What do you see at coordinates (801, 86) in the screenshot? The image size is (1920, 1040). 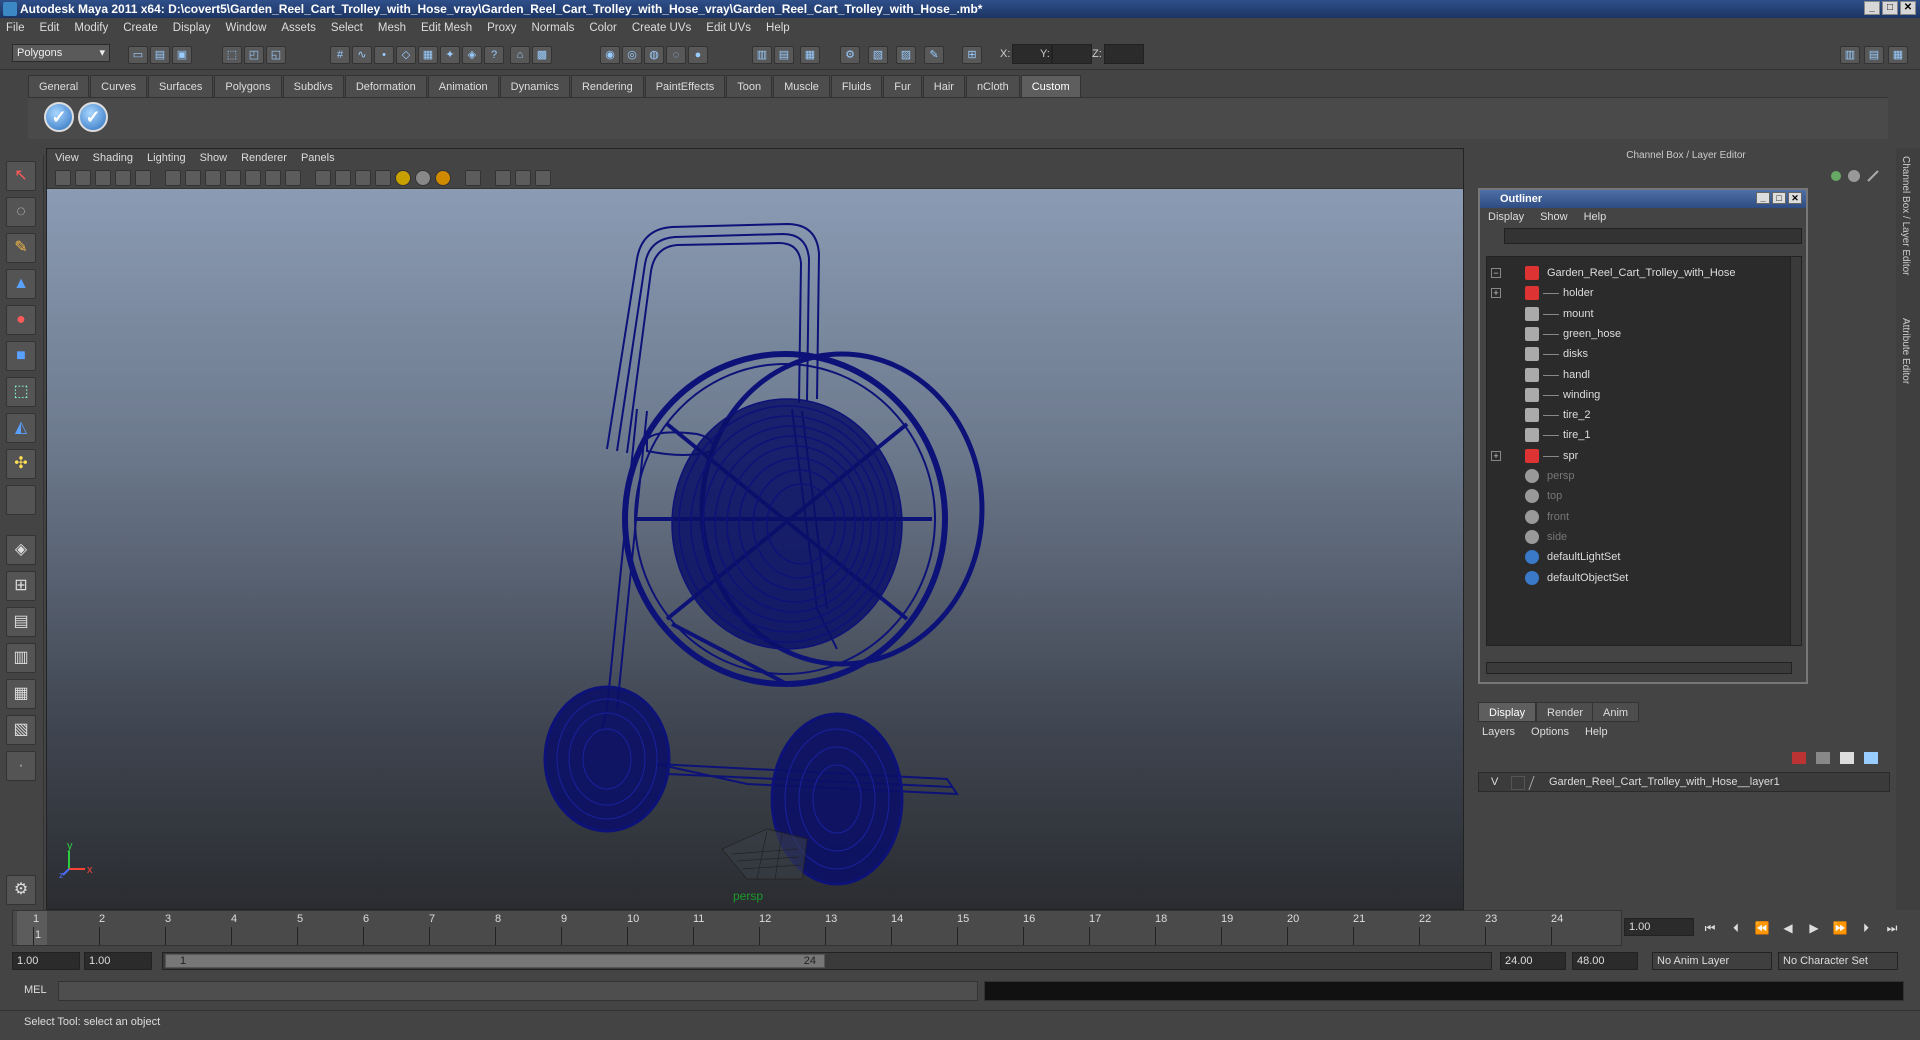 I see `shelf-tab-muscle: Muscle` at bounding box center [801, 86].